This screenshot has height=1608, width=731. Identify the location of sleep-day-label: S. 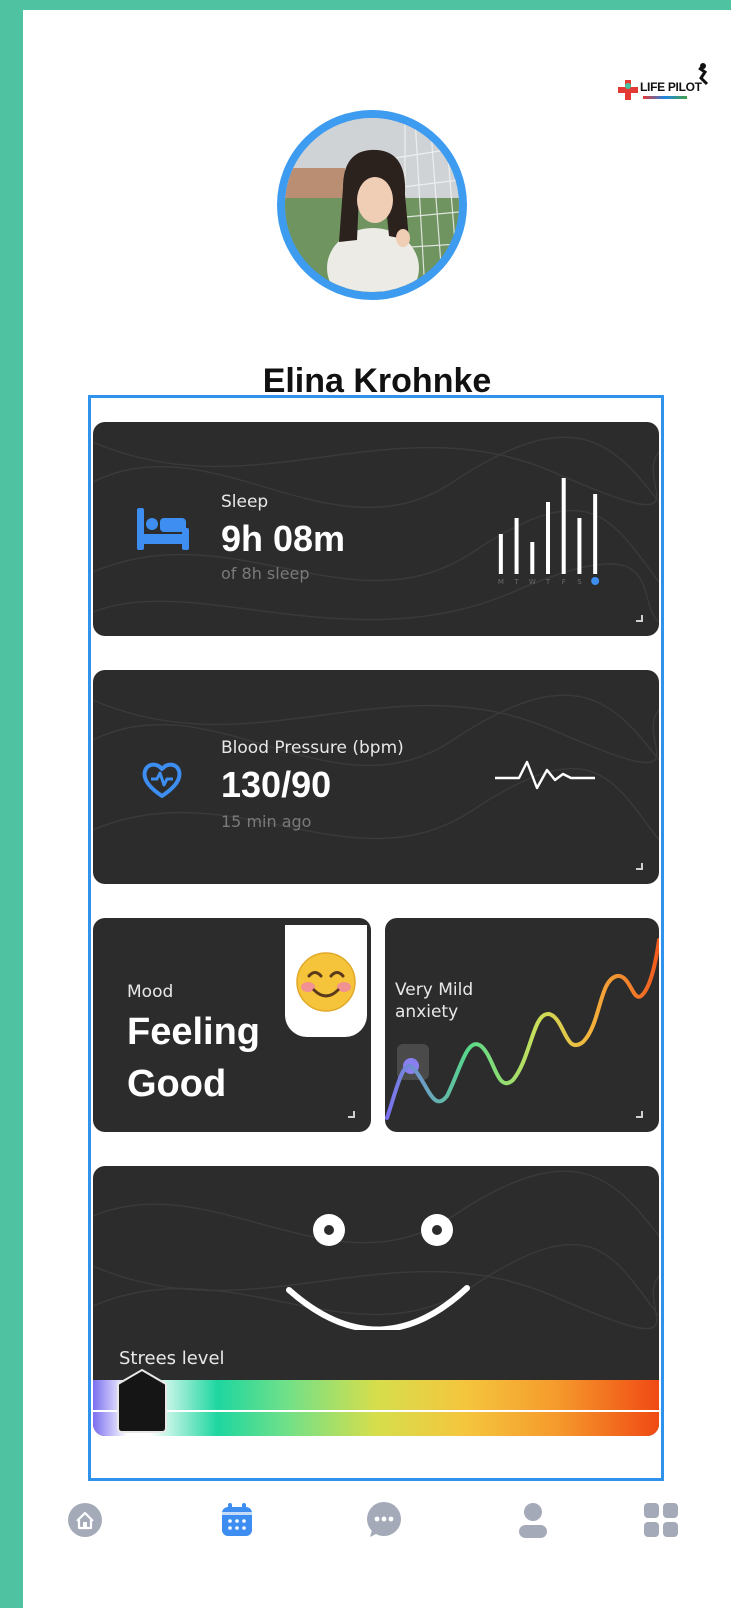
(579, 582).